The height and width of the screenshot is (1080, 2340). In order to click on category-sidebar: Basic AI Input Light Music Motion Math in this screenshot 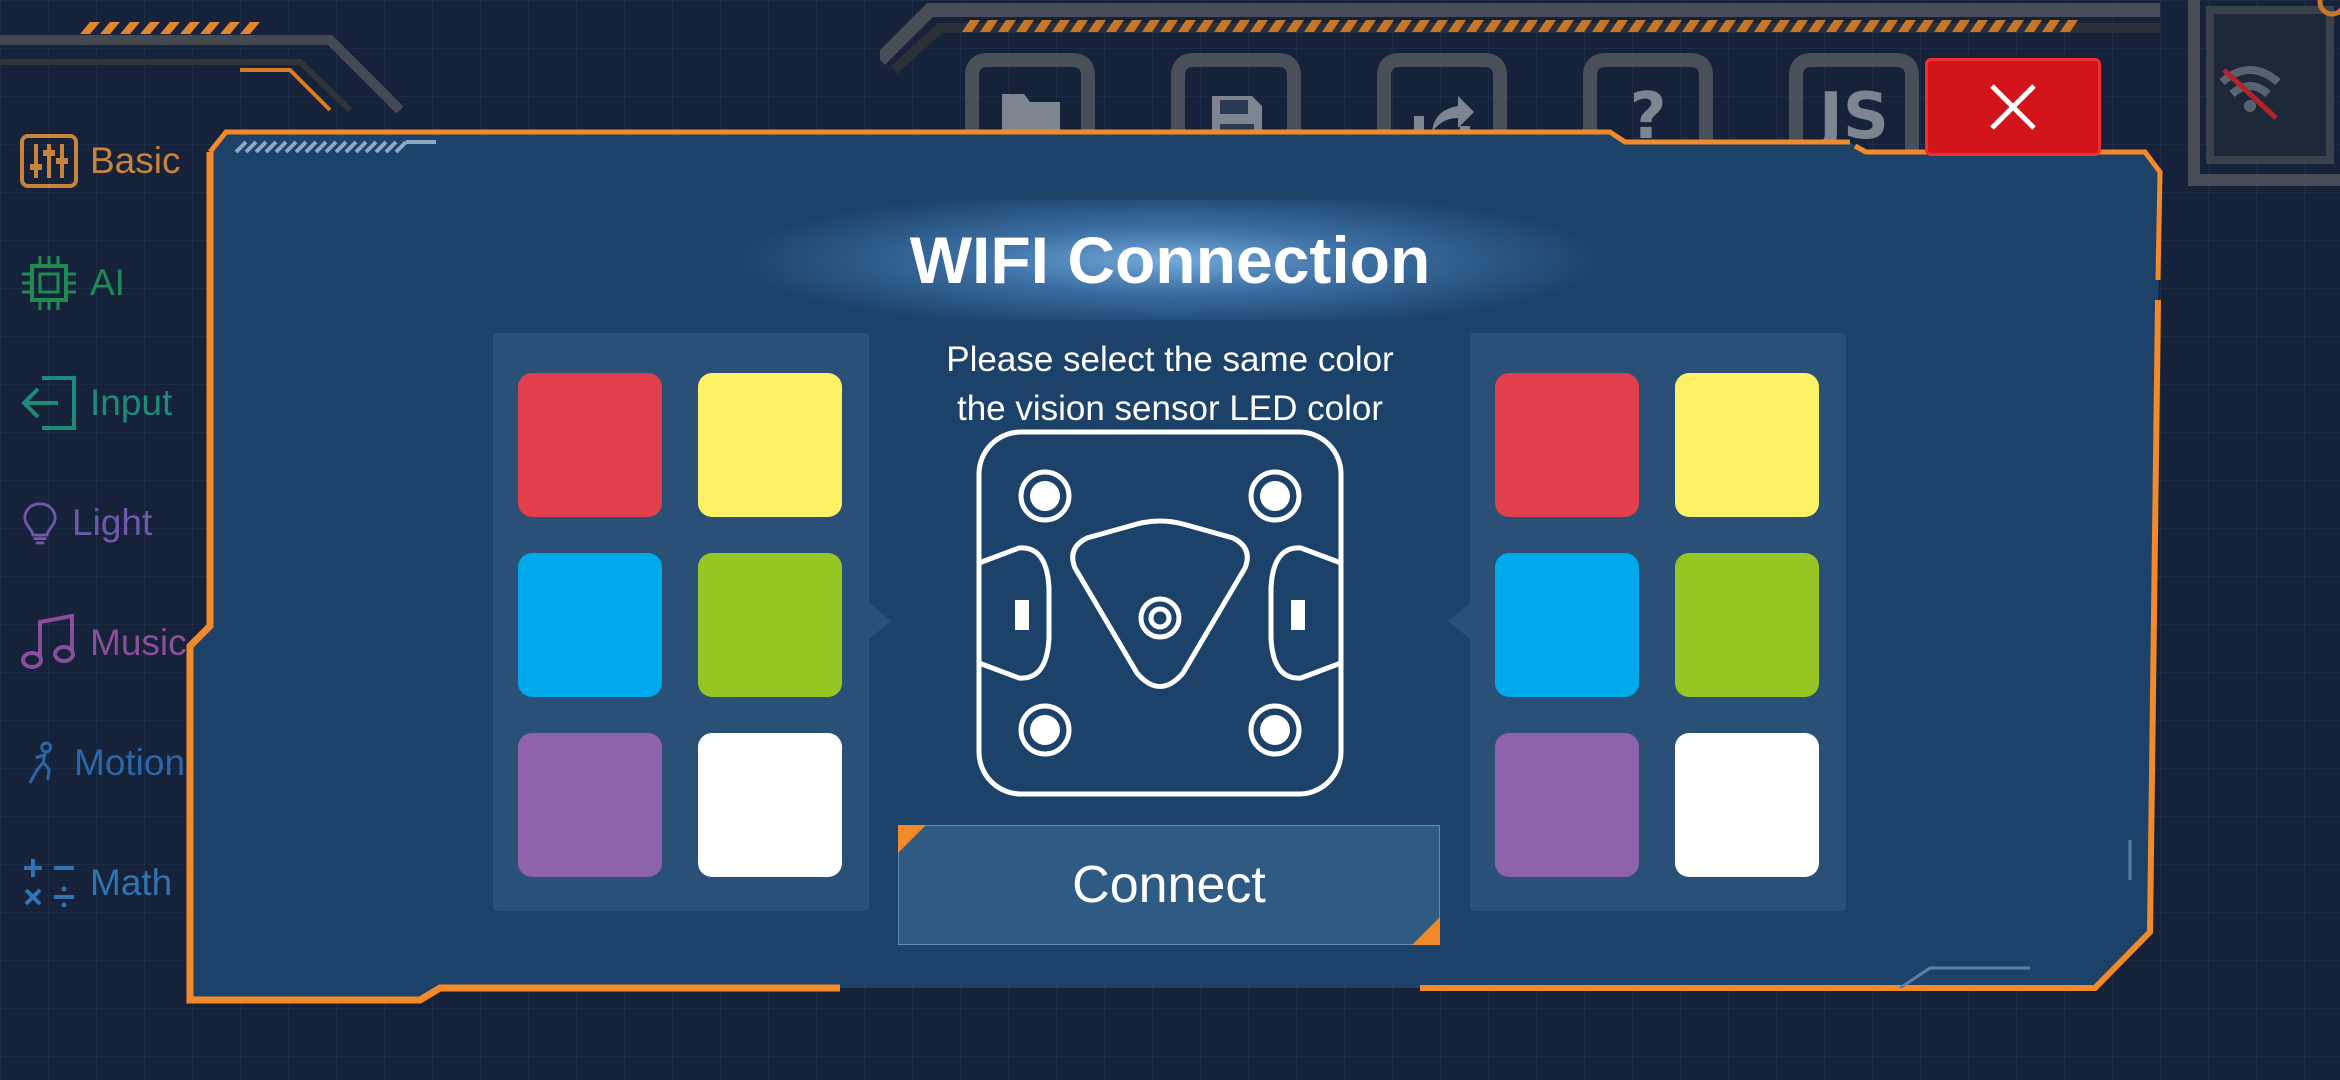, I will do `click(115, 540)`.